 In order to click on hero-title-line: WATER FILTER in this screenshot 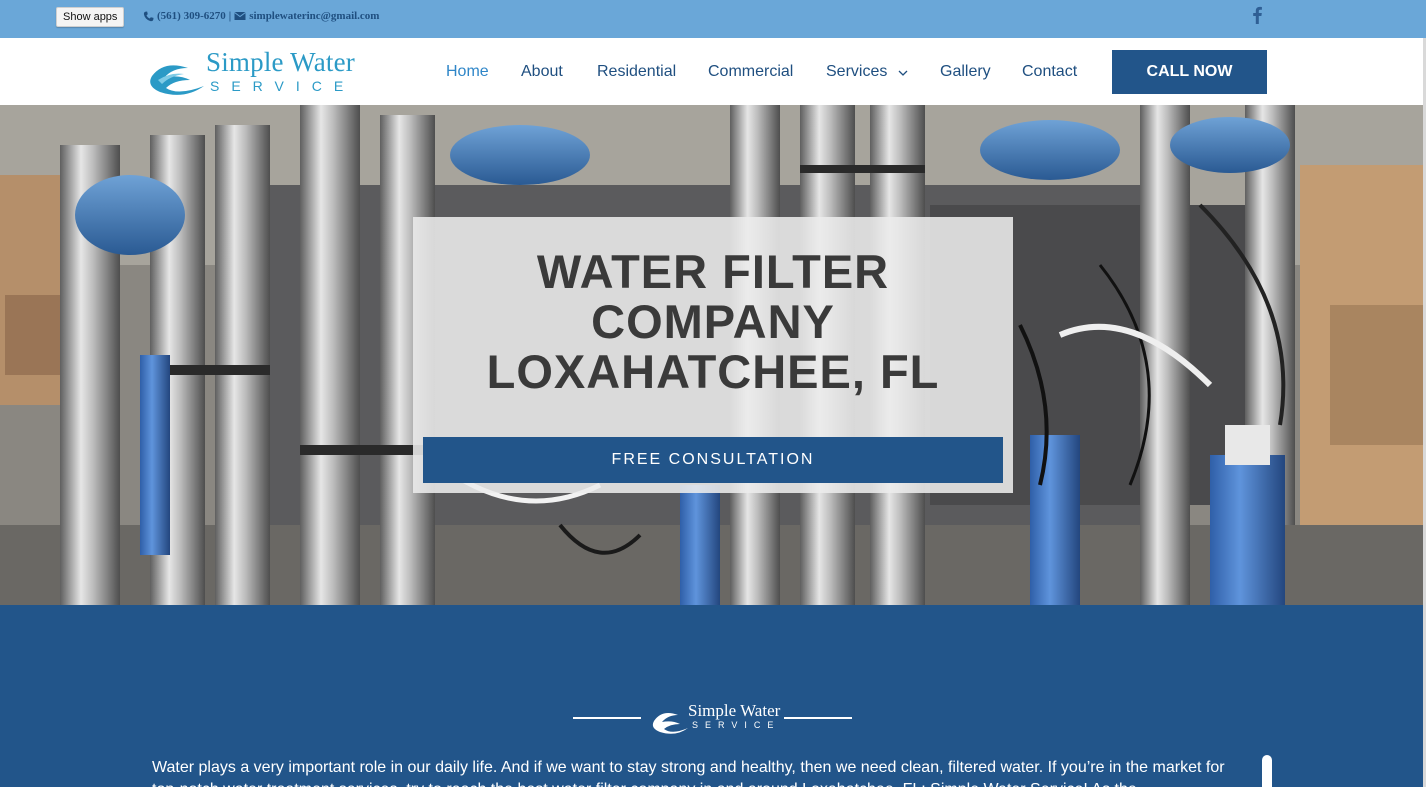, I will do `click(713, 271)`.